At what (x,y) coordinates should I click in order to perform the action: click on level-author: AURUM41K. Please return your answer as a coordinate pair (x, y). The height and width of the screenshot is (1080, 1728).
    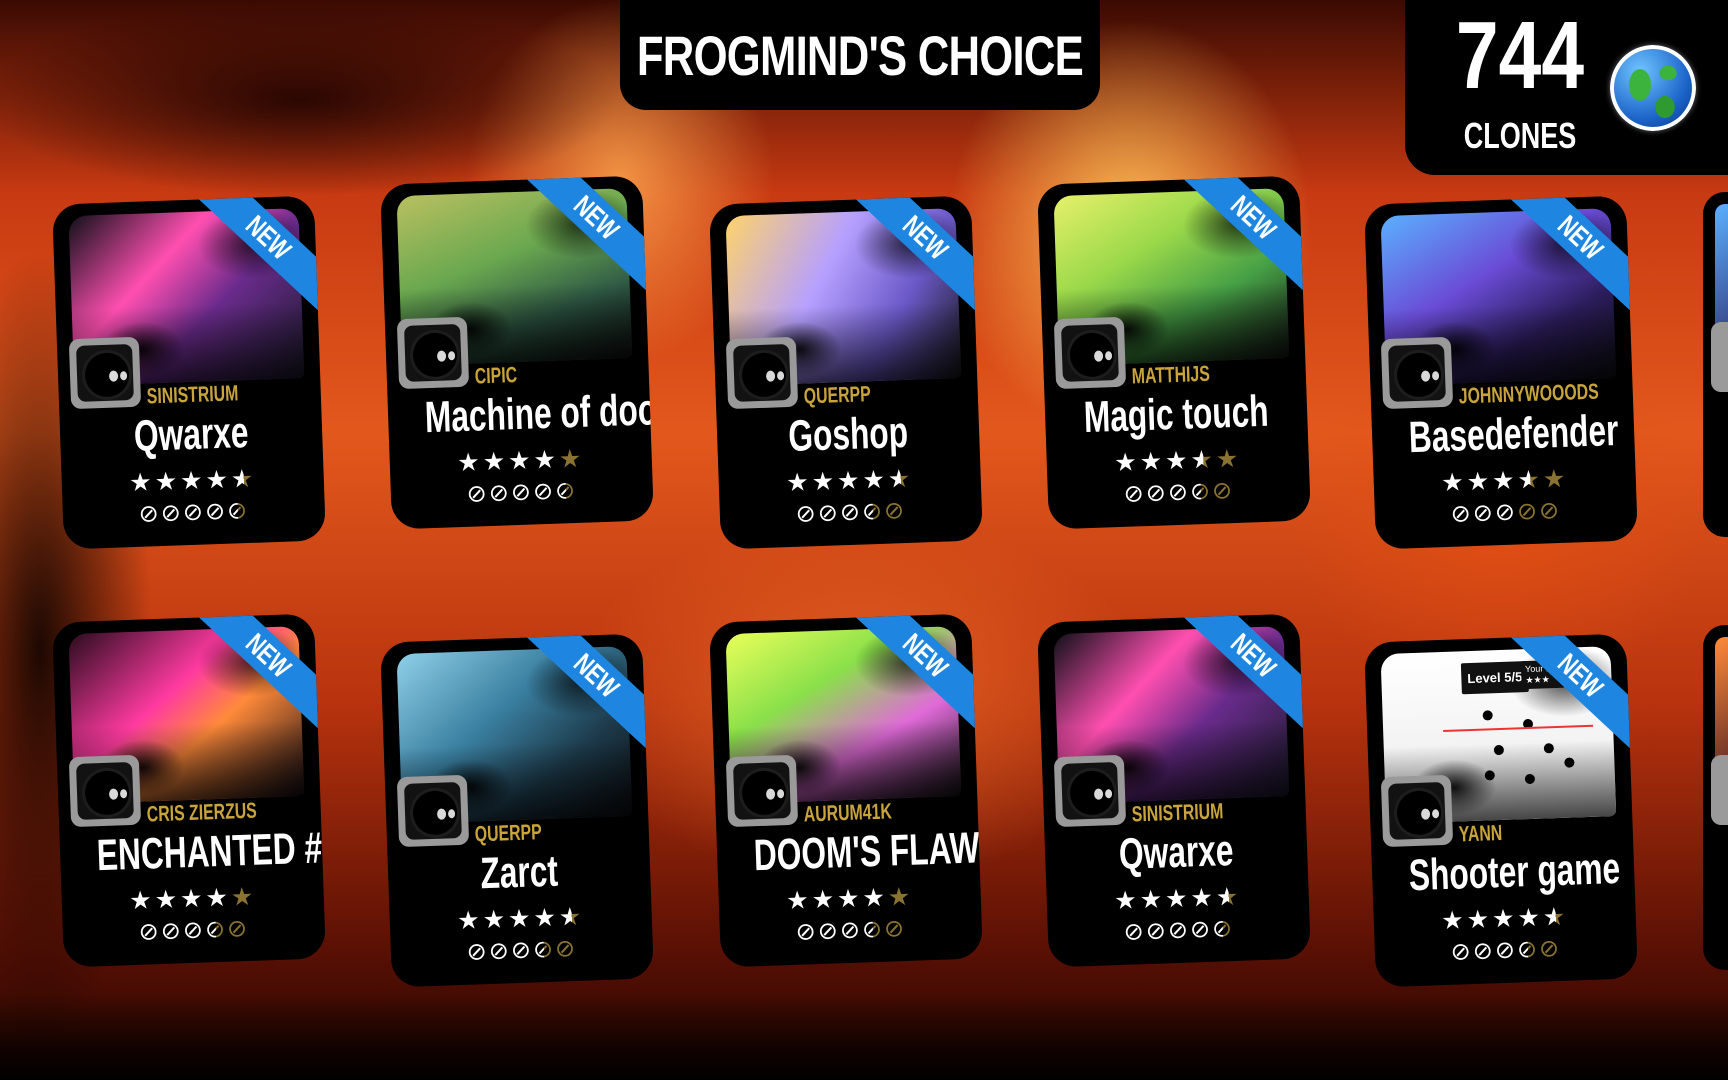
    Looking at the image, I should click on (848, 812).